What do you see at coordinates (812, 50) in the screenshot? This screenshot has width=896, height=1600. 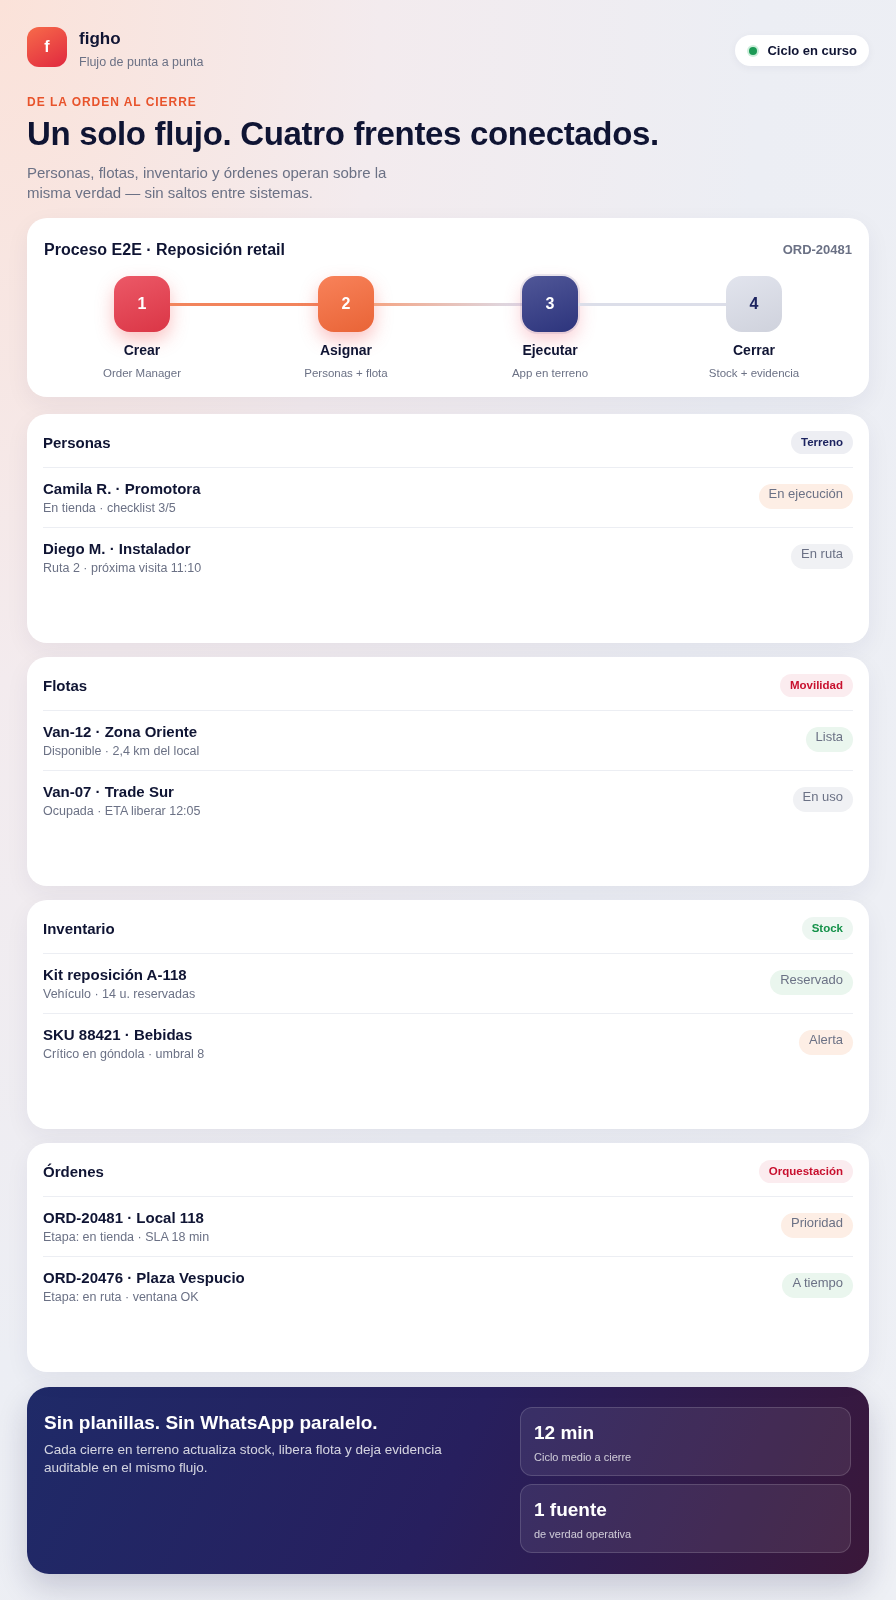 I see `status-label: Ciclo en curso` at bounding box center [812, 50].